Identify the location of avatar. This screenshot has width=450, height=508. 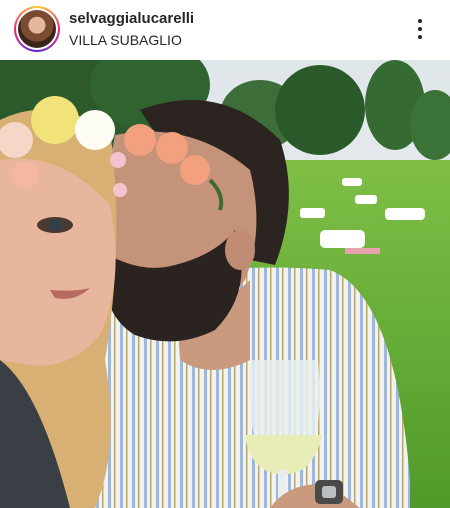
(37, 29).